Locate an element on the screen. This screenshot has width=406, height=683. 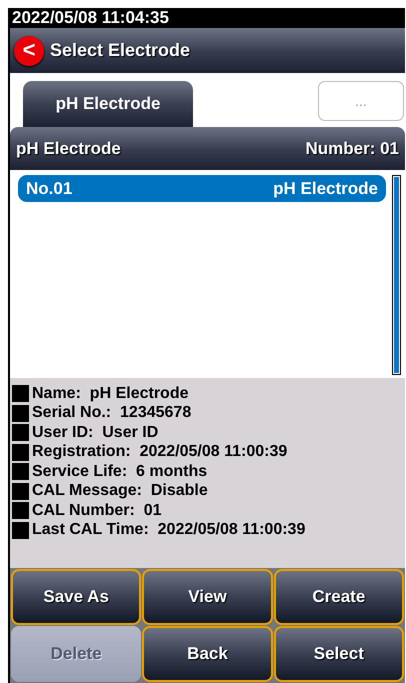
panel-title: pH Electrode is located at coordinates (68, 148).